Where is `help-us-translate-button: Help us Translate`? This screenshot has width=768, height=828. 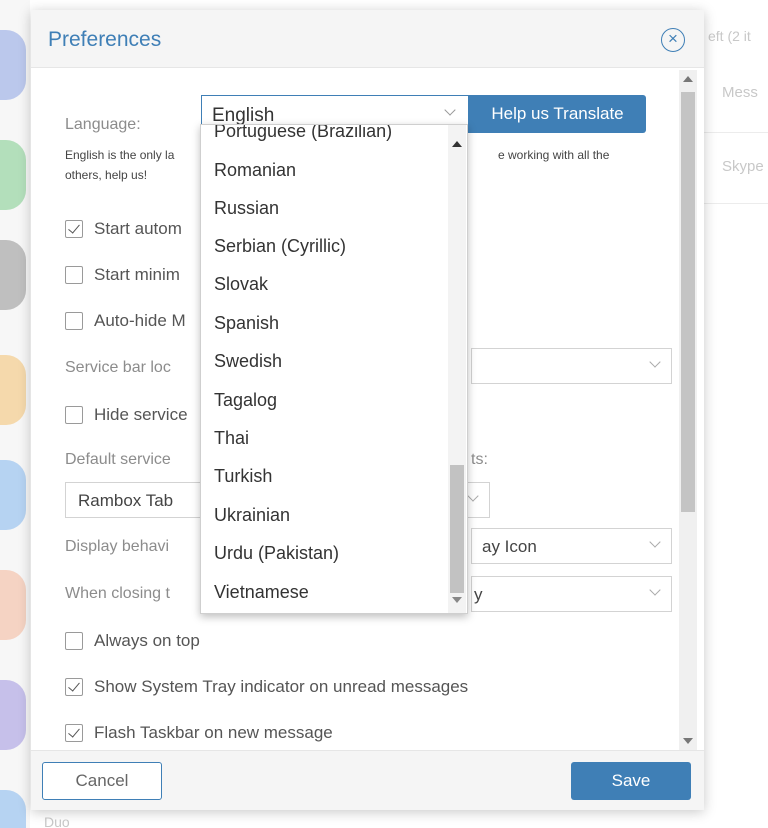 help-us-translate-button: Help us Translate is located at coordinates (557, 114).